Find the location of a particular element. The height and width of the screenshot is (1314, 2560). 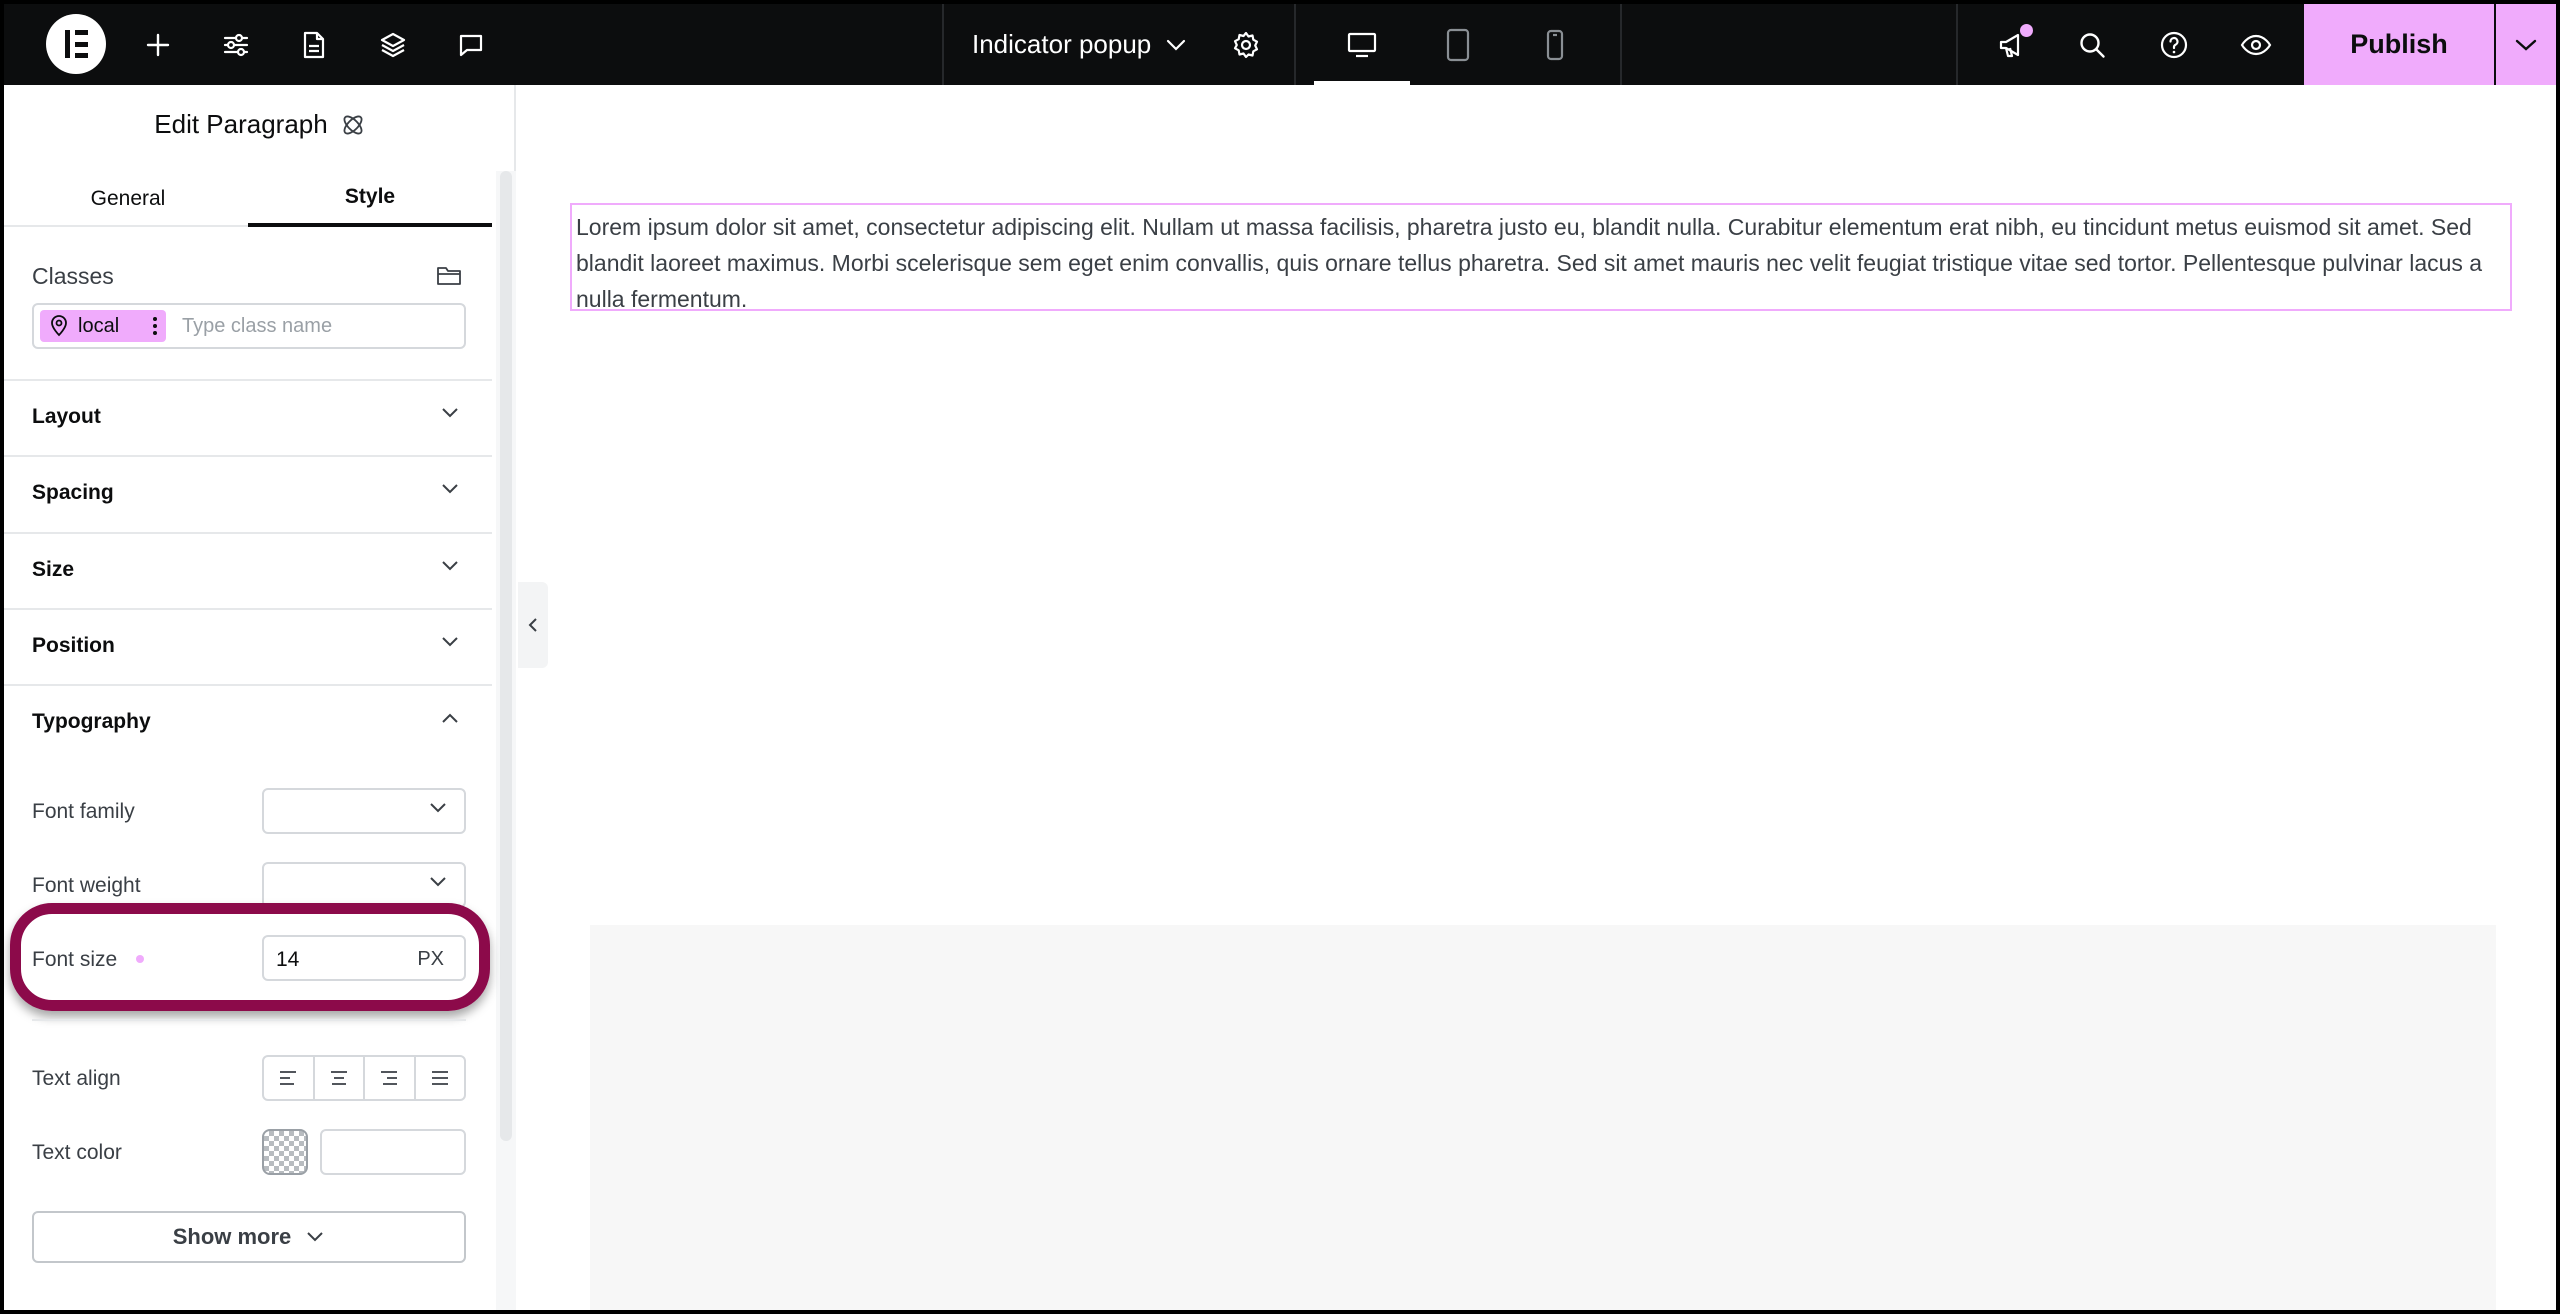

panel-tabs: General Style is located at coordinates (248, 199).